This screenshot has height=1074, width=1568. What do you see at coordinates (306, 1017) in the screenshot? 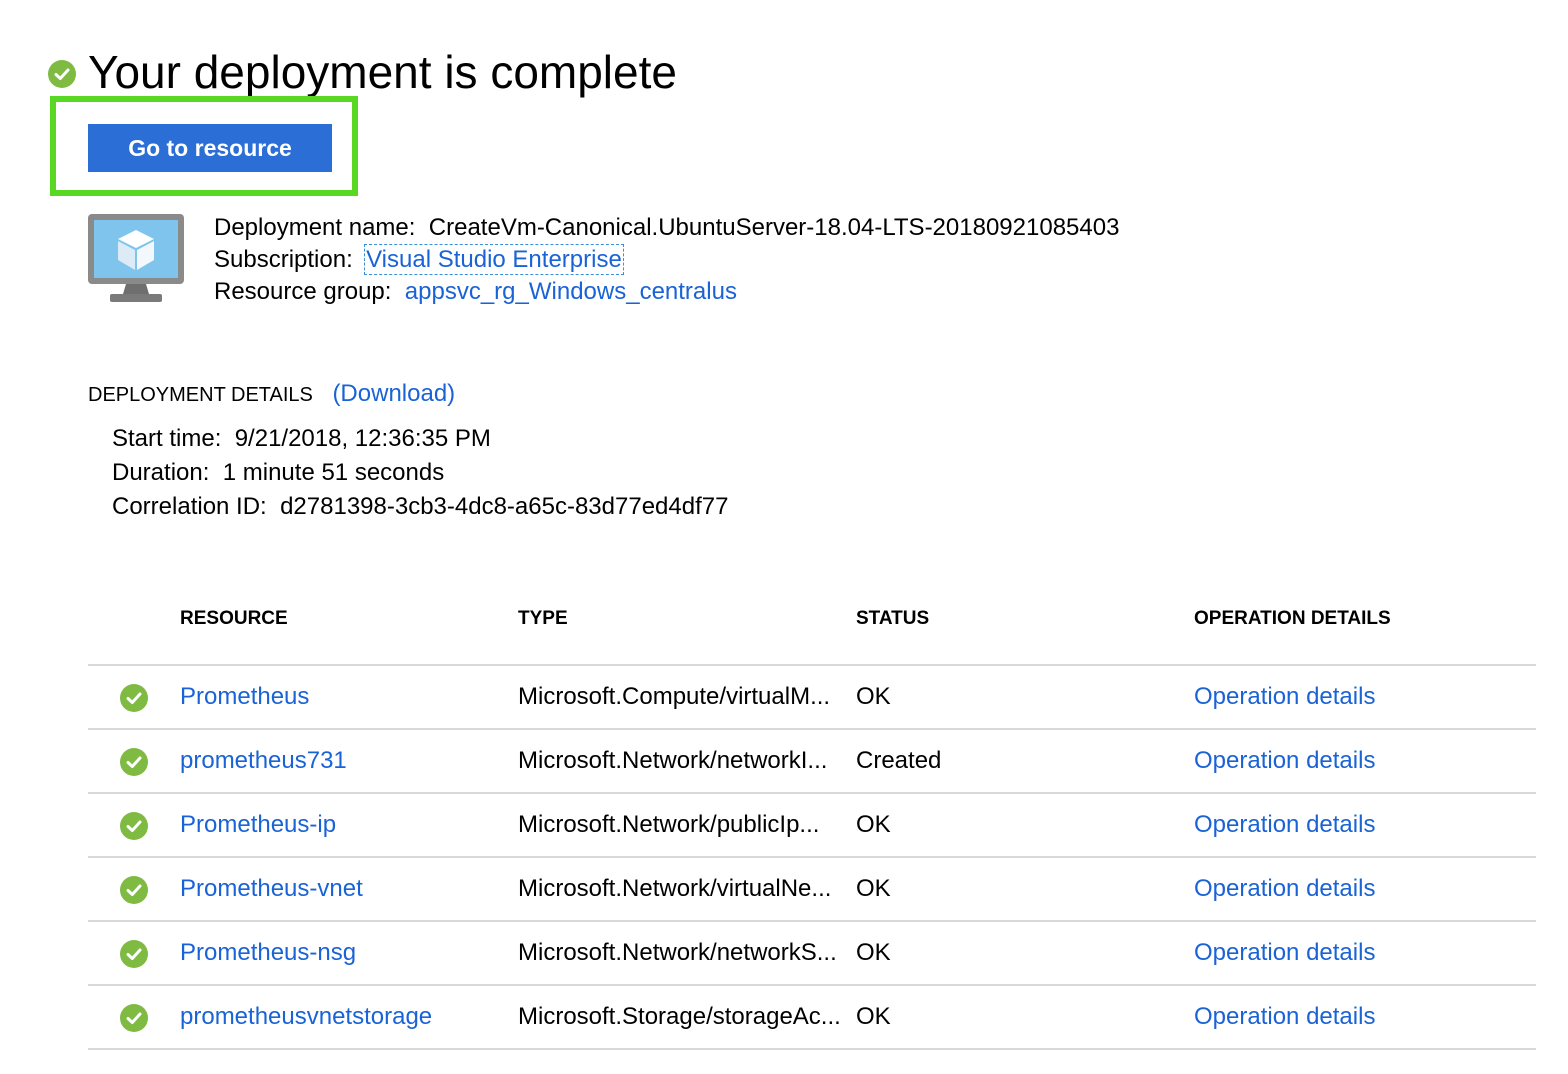
I see `resource-link: prometheusvnetstorage` at bounding box center [306, 1017].